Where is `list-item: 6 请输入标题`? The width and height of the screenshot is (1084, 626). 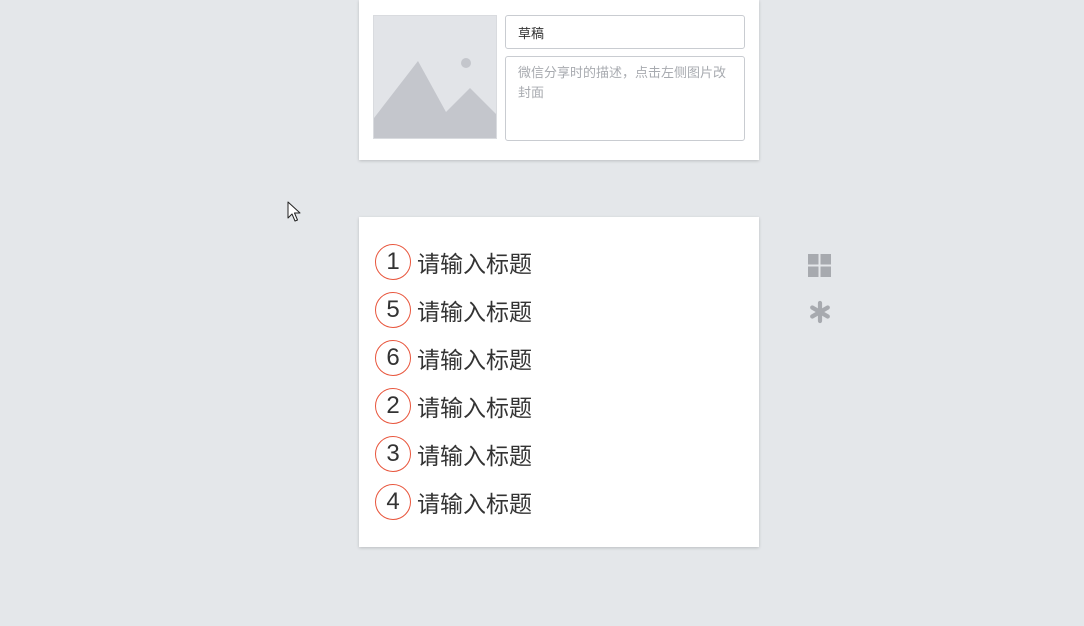
list-item: 6 请输入标题 is located at coordinates (453, 358).